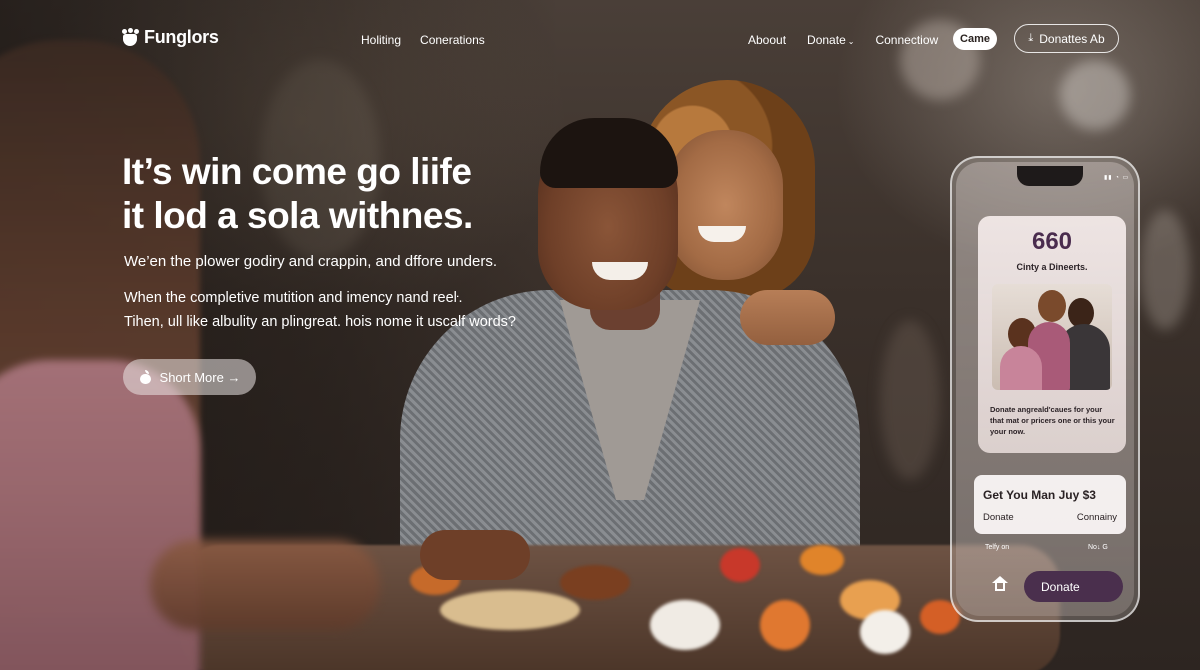 The height and width of the screenshot is (670, 1200). I want to click on phone-notch, so click(1050, 176).